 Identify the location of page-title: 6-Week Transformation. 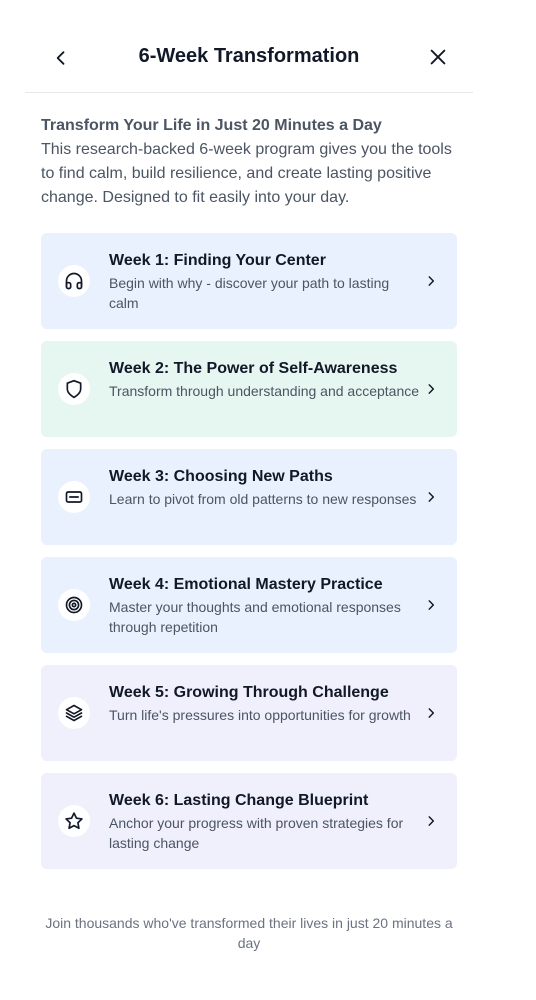
(249, 56).